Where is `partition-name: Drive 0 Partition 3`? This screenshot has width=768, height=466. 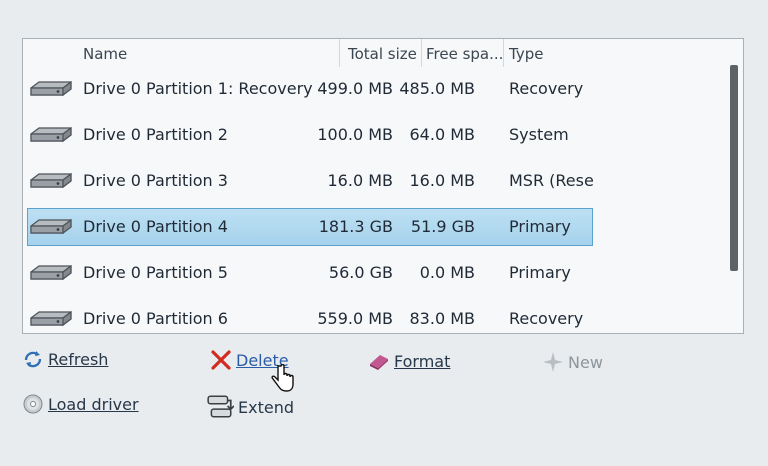 partition-name: Drive 0 Partition 3 is located at coordinates (155, 180).